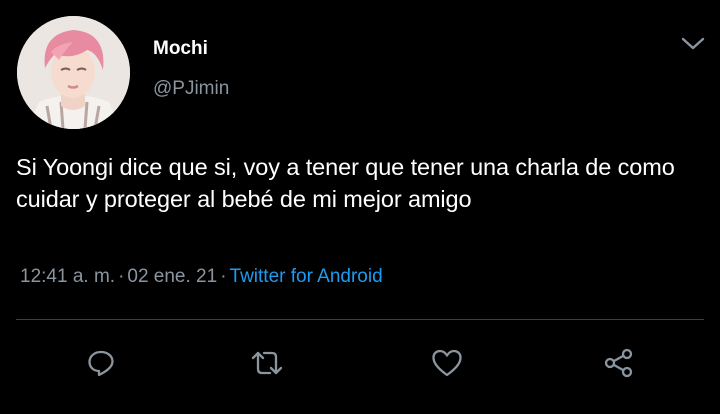 The height and width of the screenshot is (414, 720). I want to click on tweet-date: 02 ene. 21, so click(172, 276).